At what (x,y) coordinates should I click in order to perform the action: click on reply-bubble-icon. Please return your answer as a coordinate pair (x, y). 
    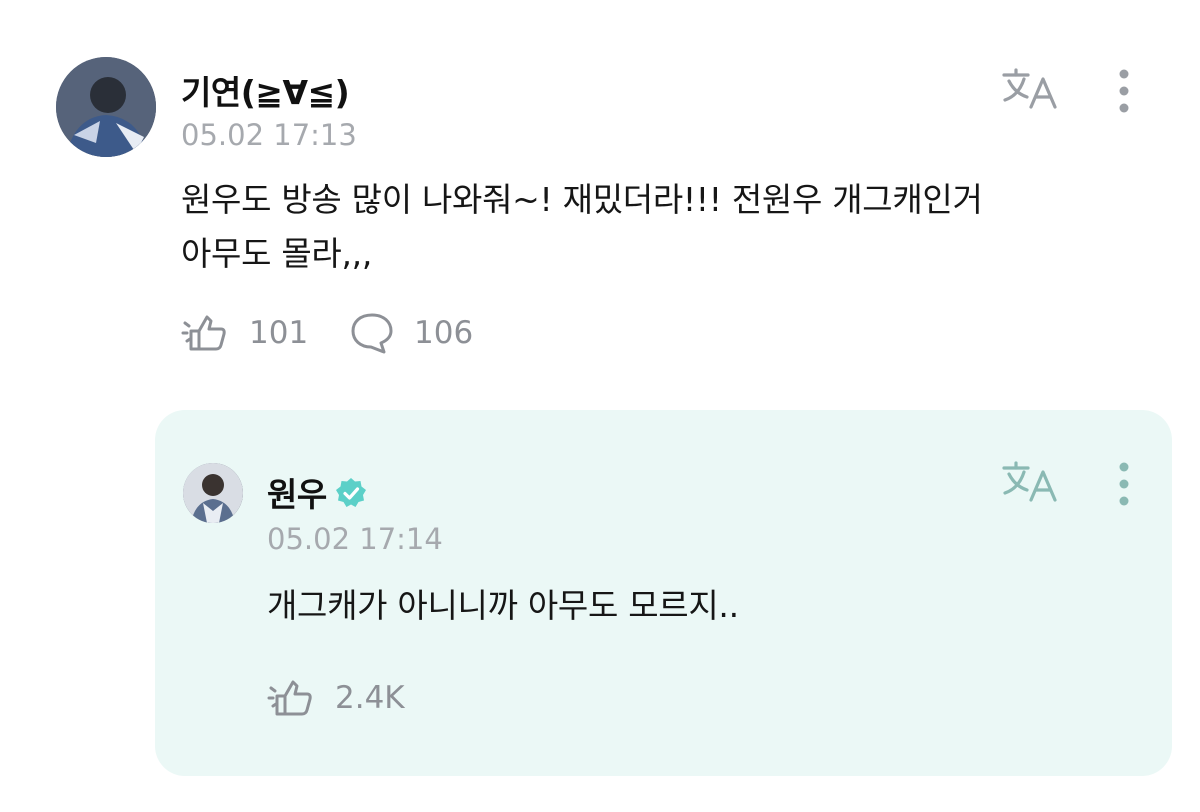
    Looking at the image, I should click on (372, 333).